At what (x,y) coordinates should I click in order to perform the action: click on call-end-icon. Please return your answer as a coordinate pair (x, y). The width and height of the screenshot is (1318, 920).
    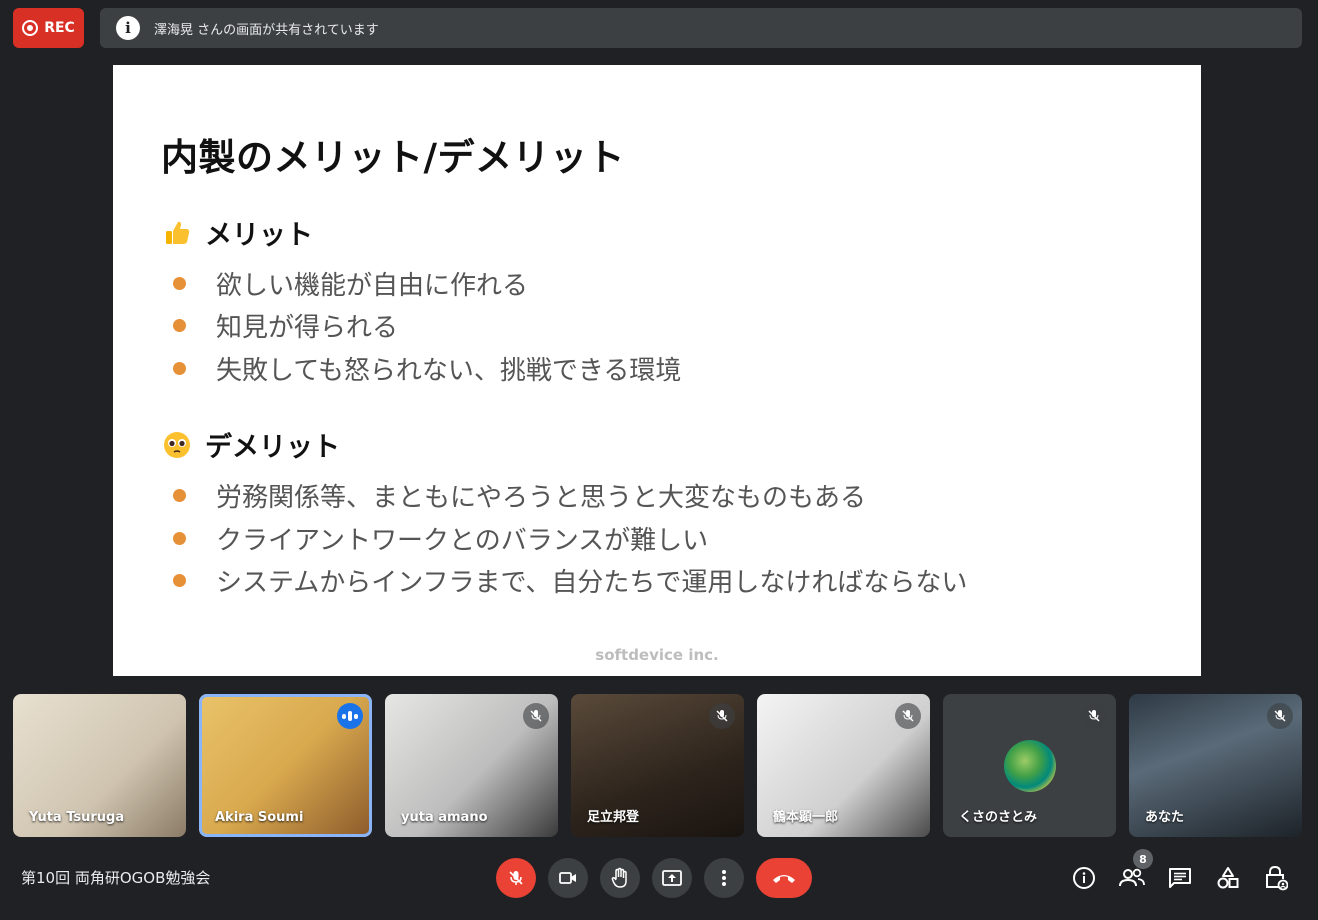
    Looking at the image, I should click on (784, 879).